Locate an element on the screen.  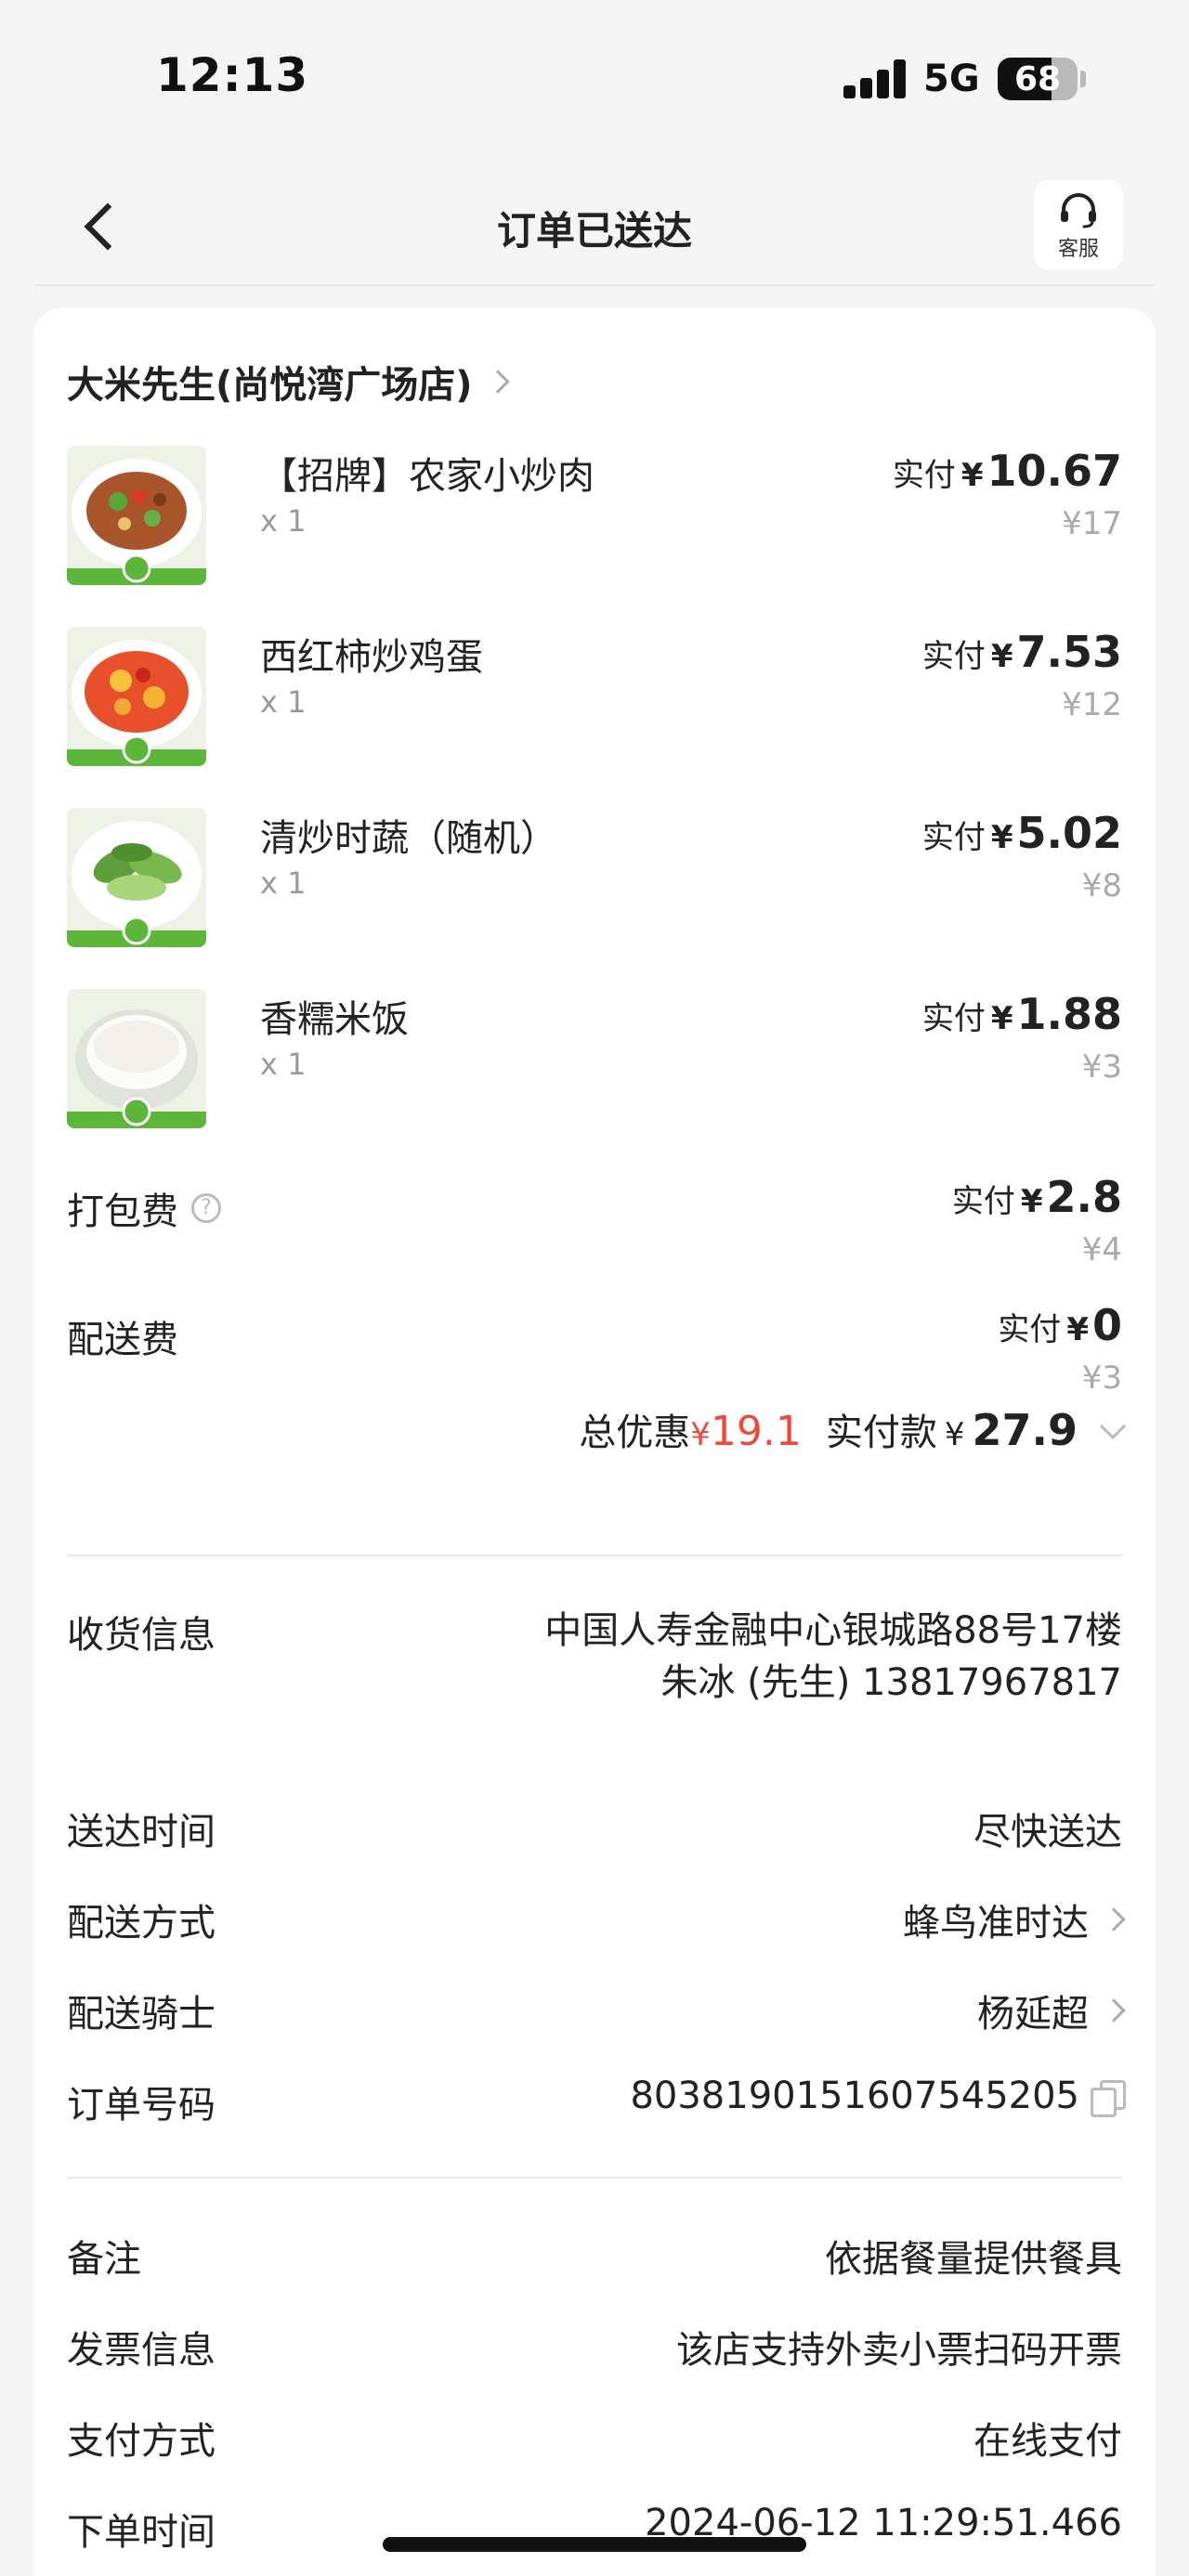
copy-icon is located at coordinates (1108, 2098).